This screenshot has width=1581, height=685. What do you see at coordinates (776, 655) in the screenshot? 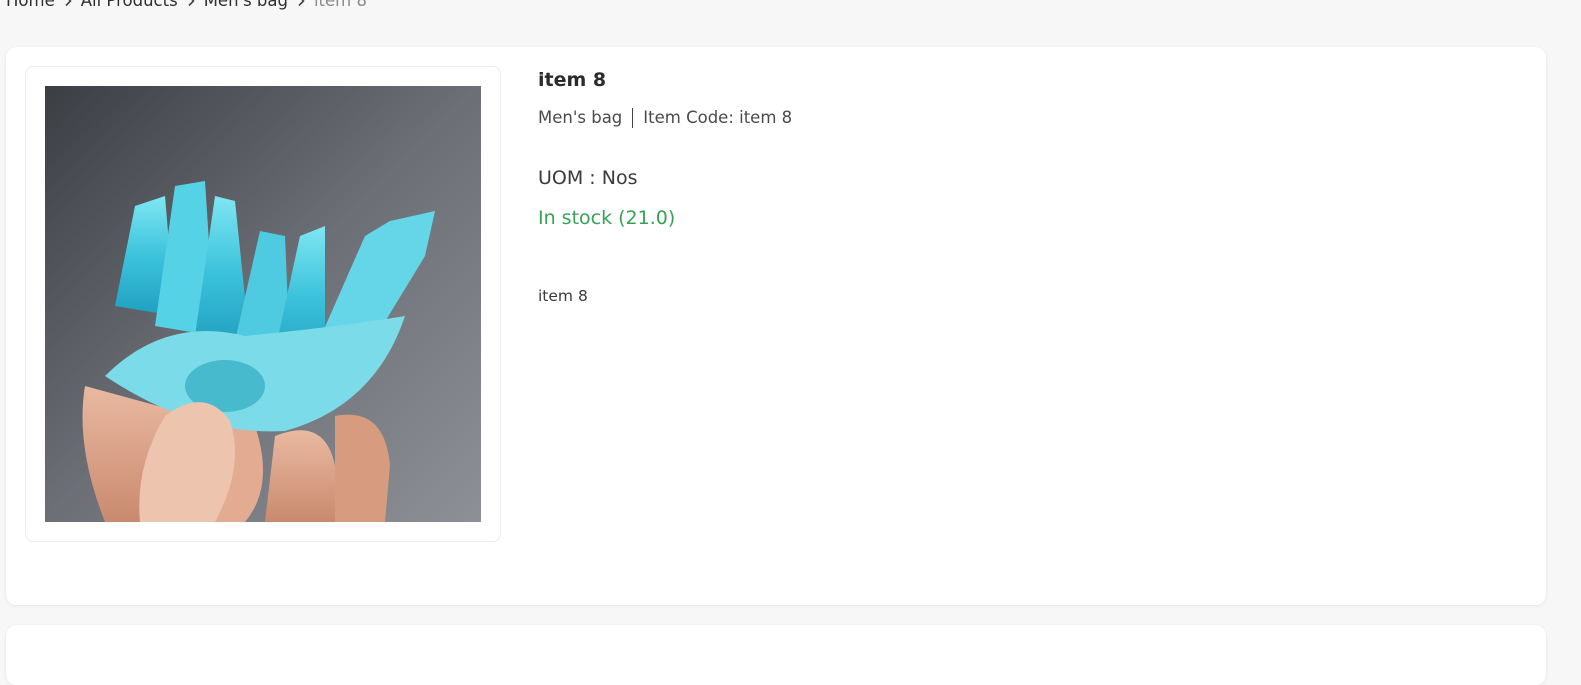
I see `secondary-card` at bounding box center [776, 655].